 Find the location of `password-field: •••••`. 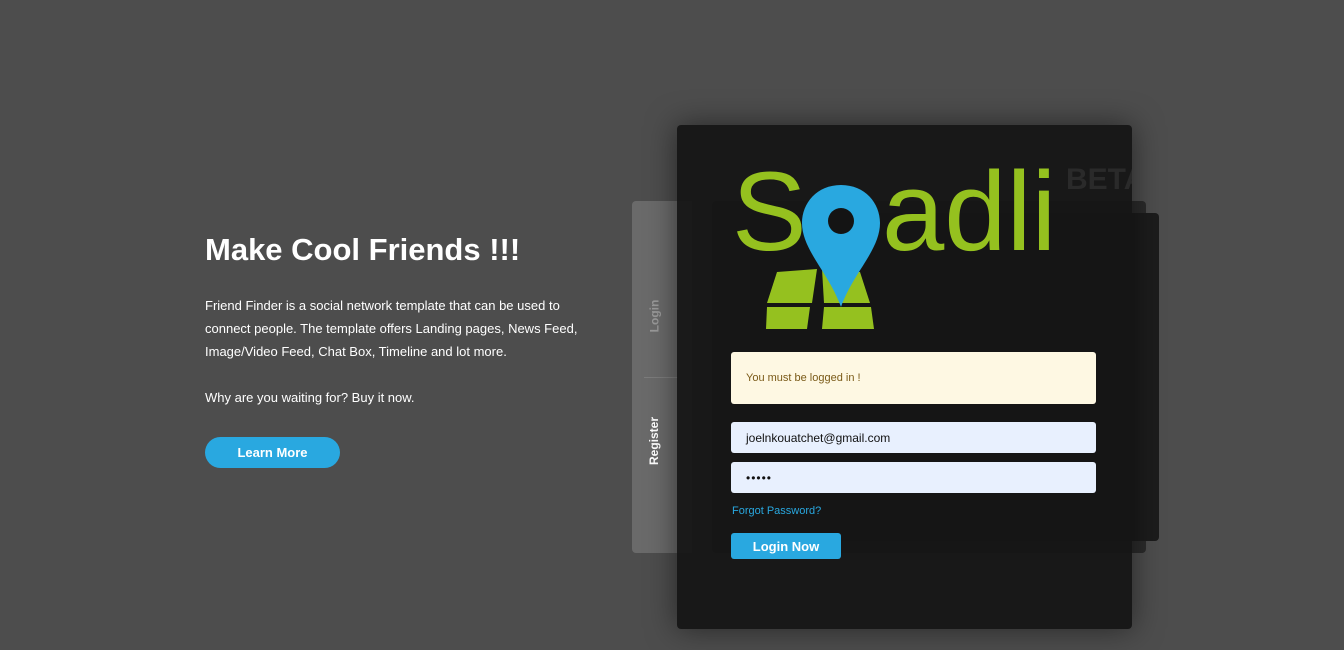

password-field: ••••• is located at coordinates (913, 477).